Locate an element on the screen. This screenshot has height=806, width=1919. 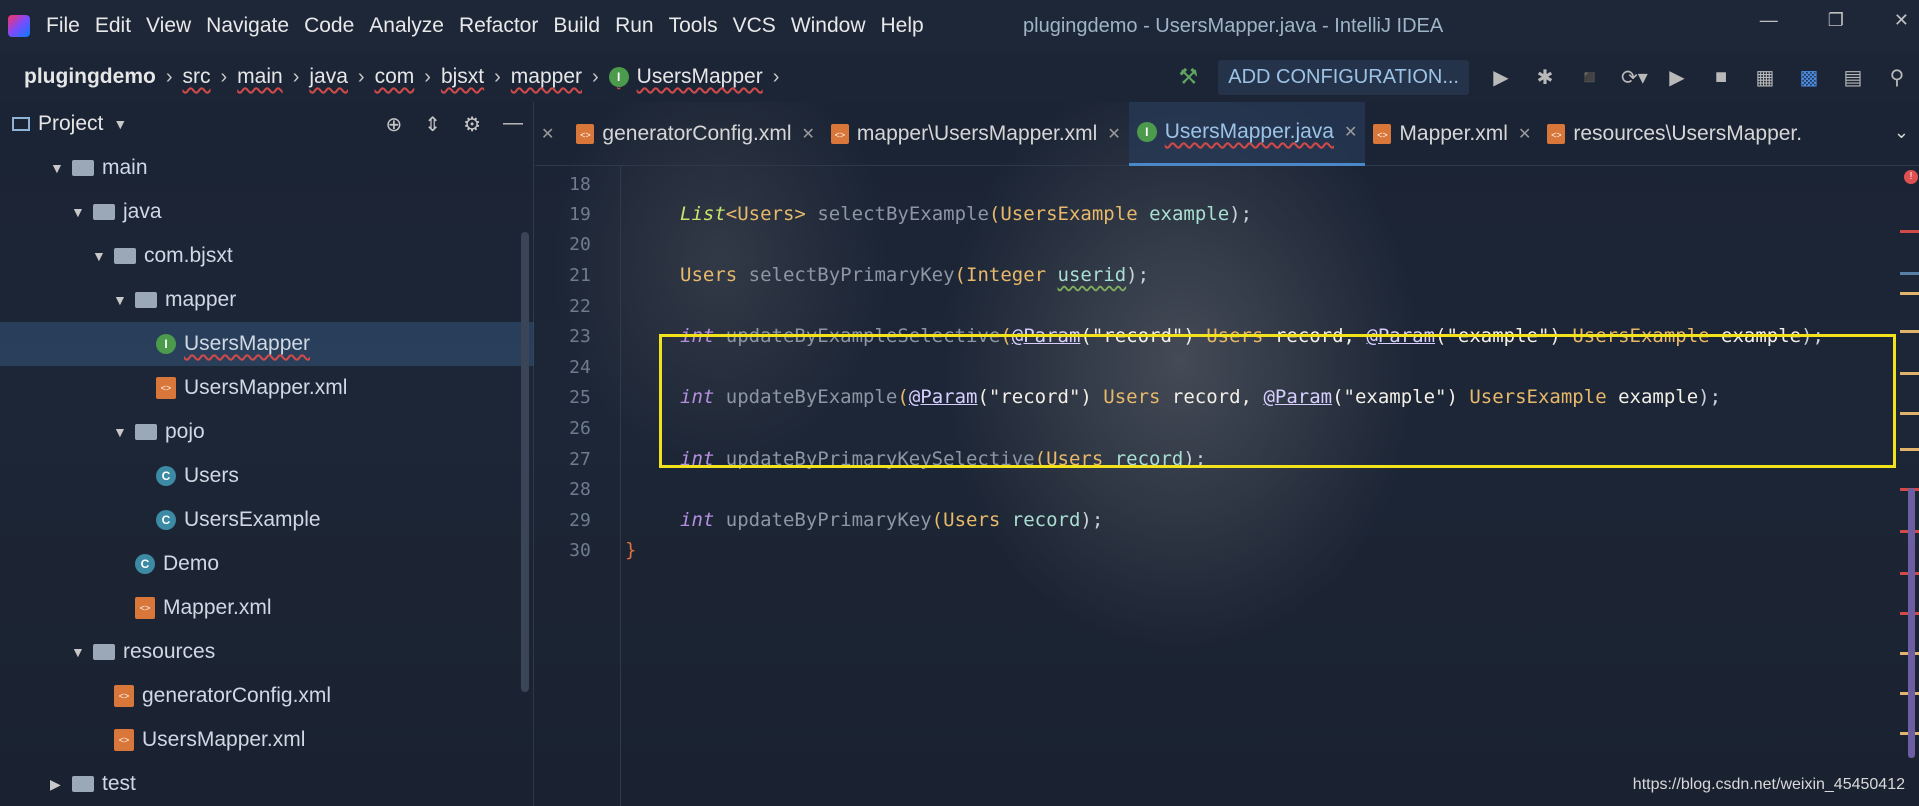
editor-scrollbar is located at coordinates (1911, 623).